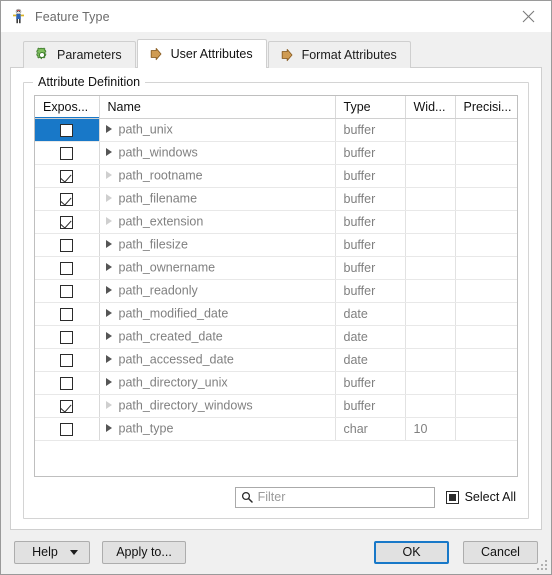 The height and width of the screenshot is (575, 552). I want to click on table-row: path_type char 10, so click(276, 429).